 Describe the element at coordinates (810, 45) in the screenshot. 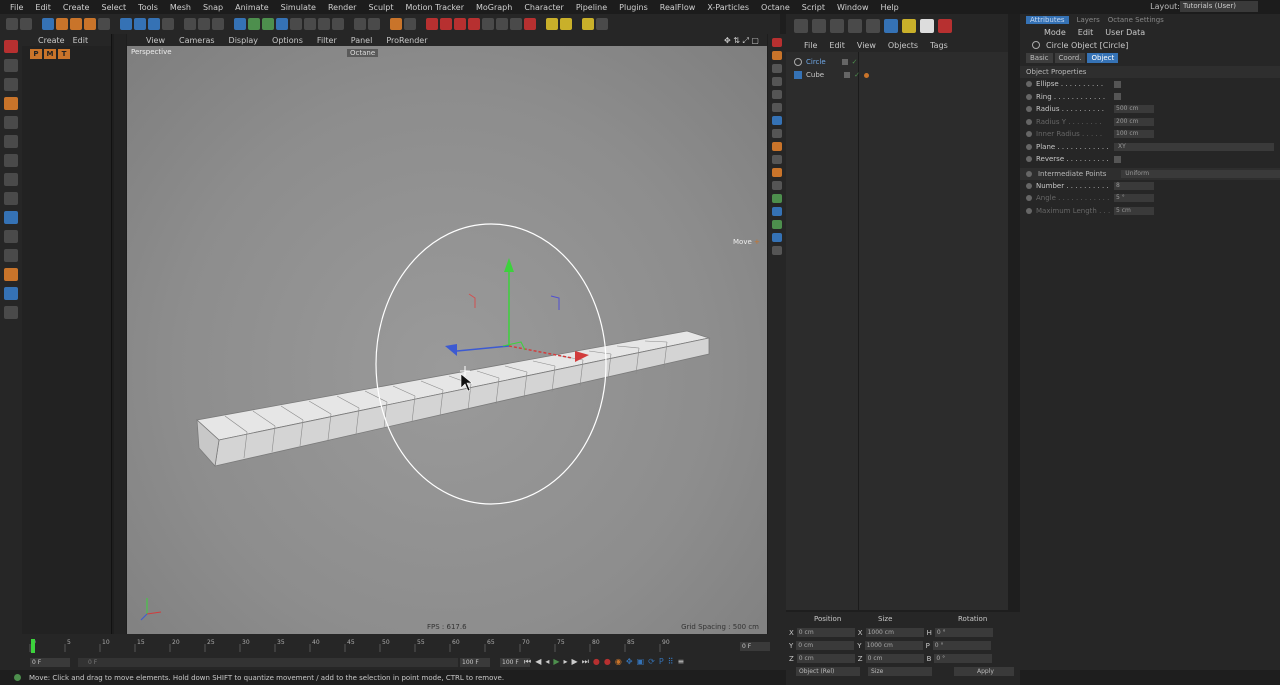

I see `object-menu-file: File` at that location.